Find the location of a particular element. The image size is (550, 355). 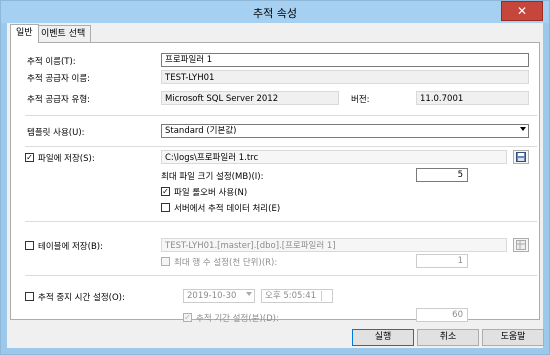

file-path-value: C:\logs\프로파일러 1.trc is located at coordinates (334, 157).